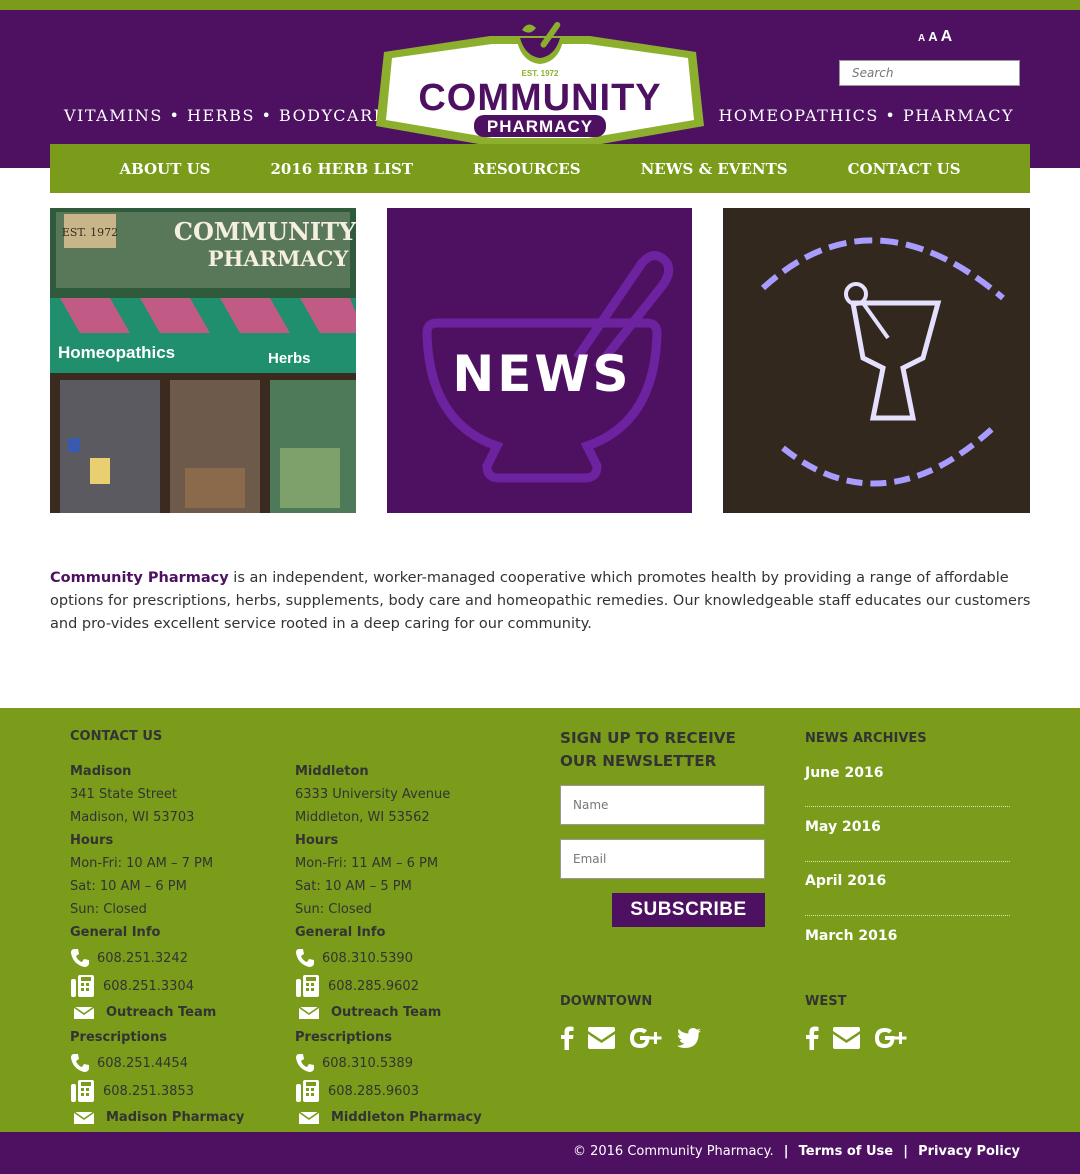  Describe the element at coordinates (907, 827) in the screenshot. I see `archive-link-may-2016: May 2016` at that location.